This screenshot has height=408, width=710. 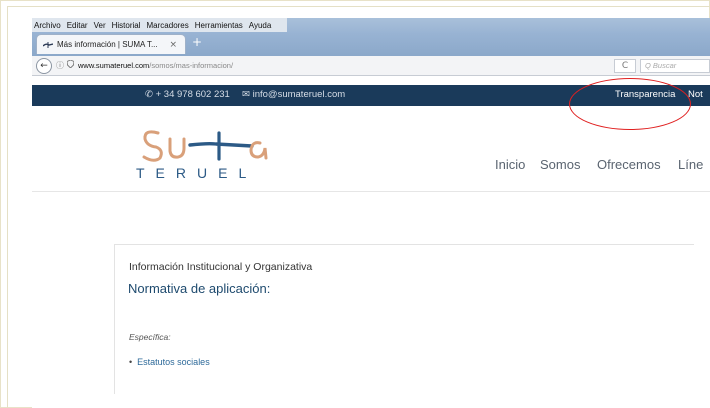 I want to click on frame-left-line, so click(x=7, y=207).